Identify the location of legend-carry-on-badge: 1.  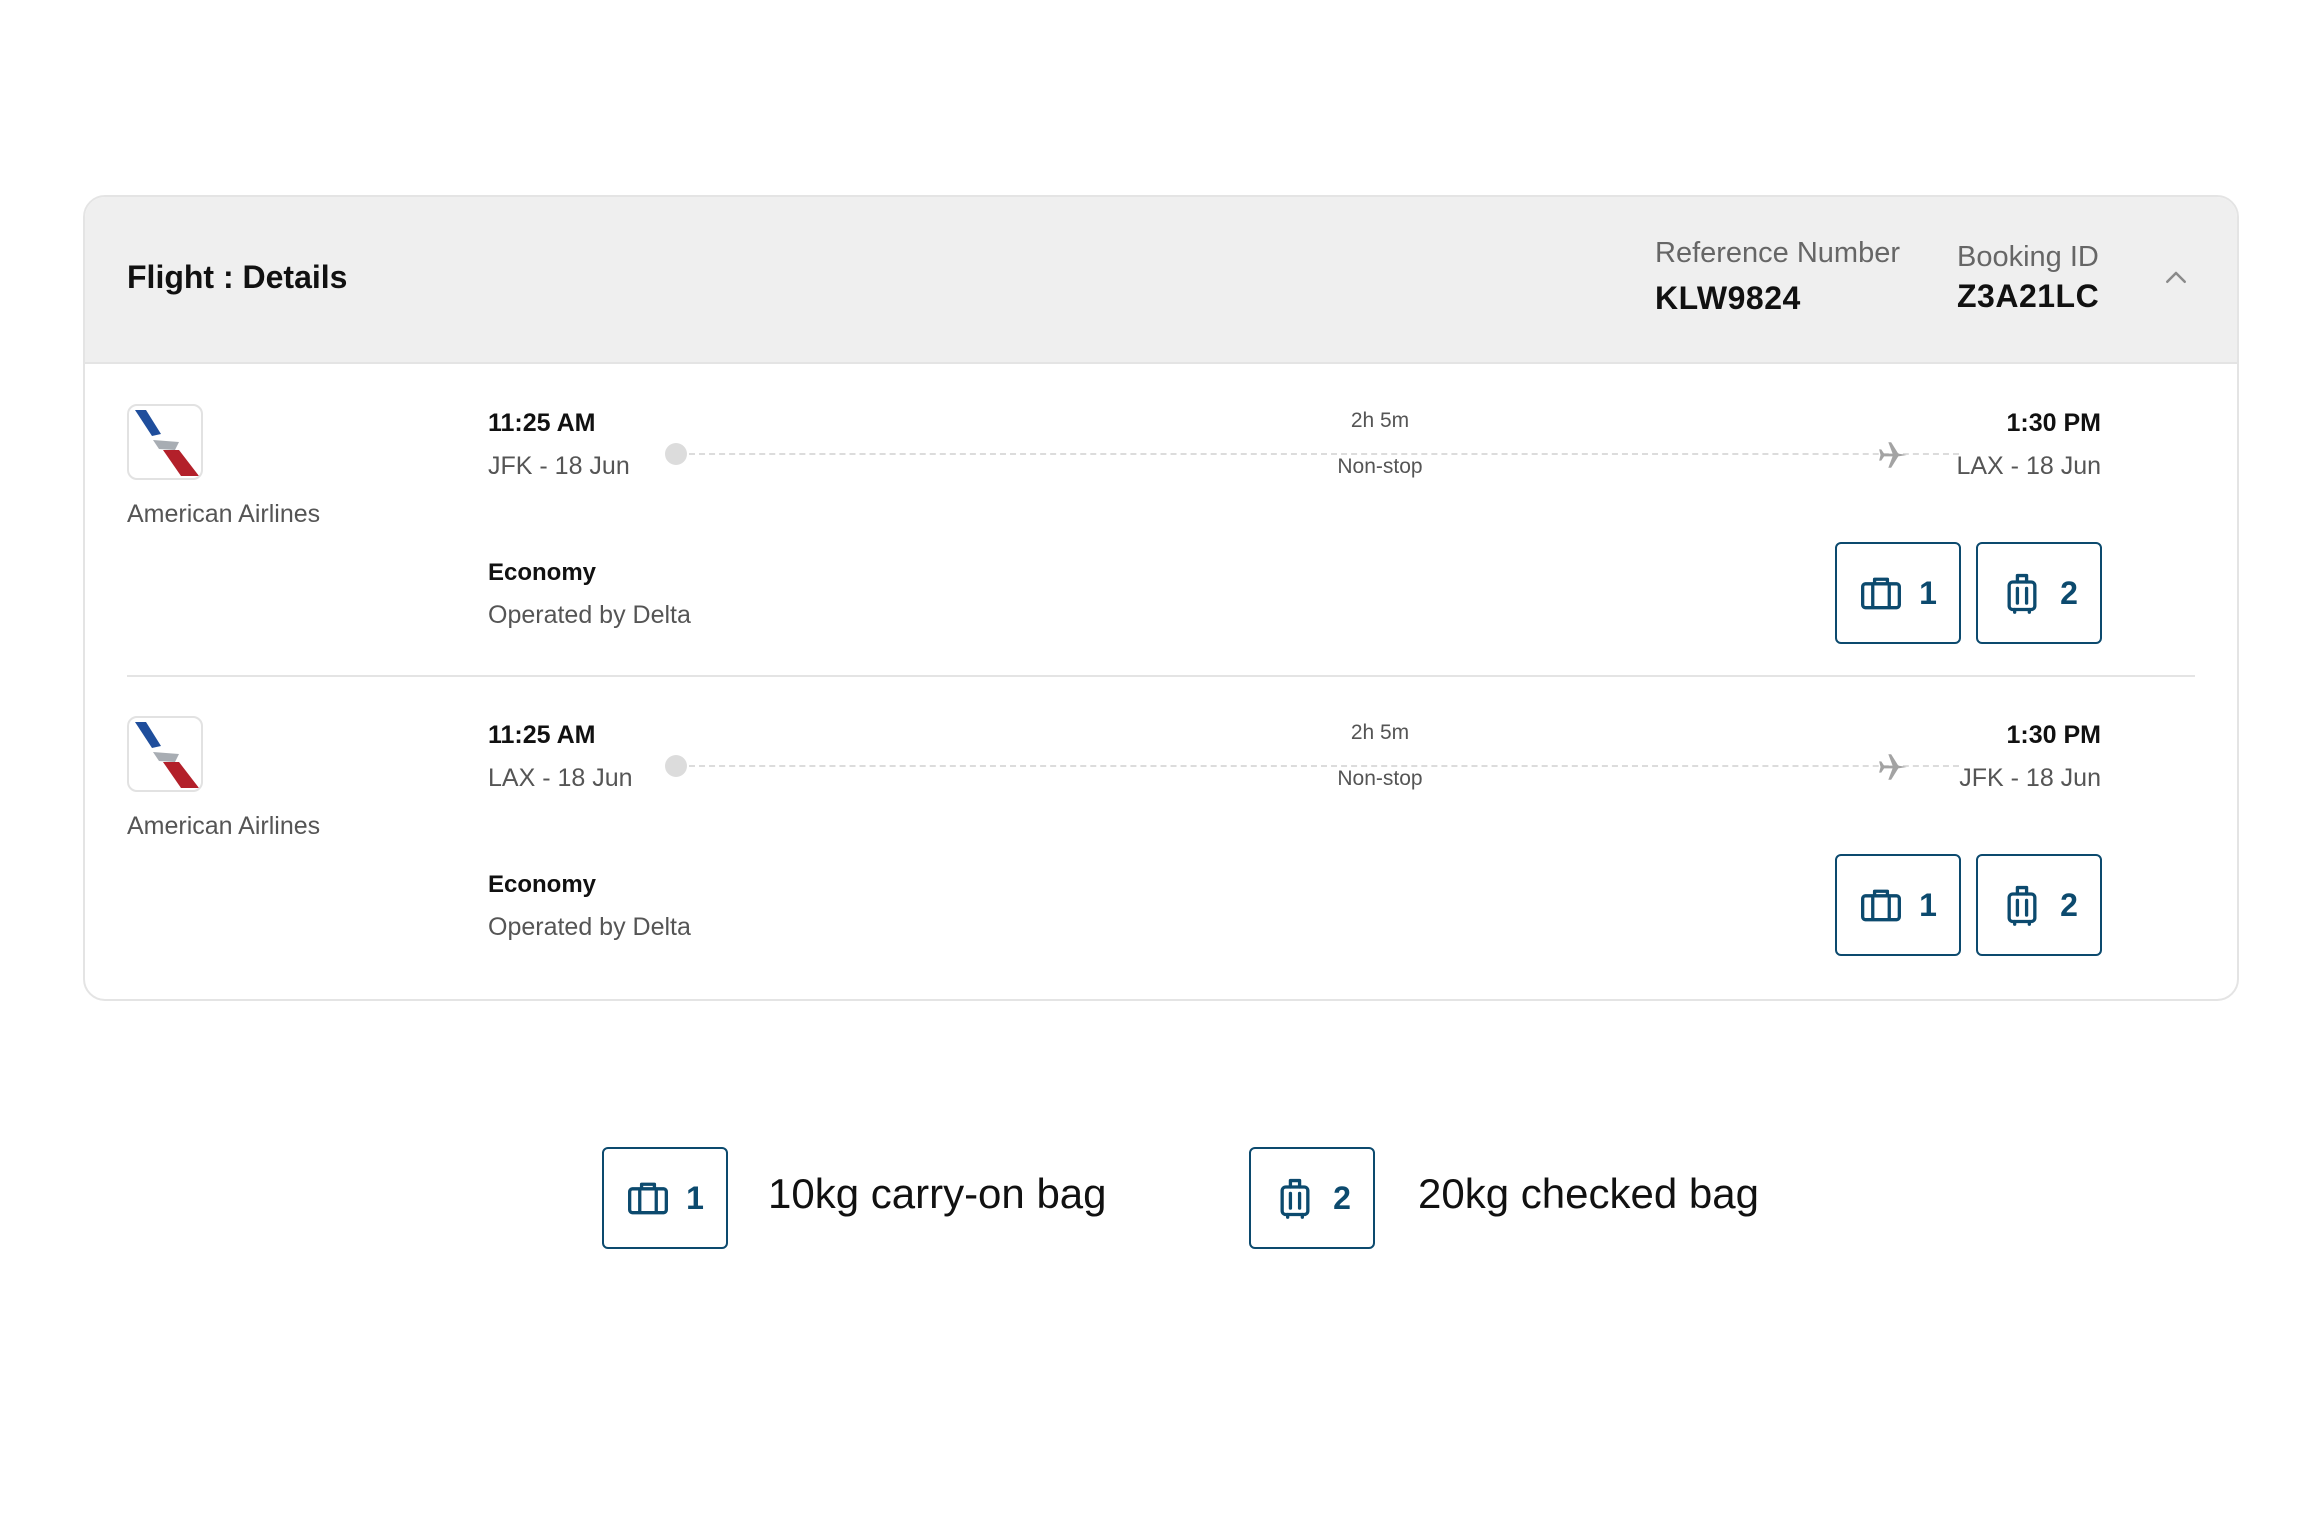
(665, 1198).